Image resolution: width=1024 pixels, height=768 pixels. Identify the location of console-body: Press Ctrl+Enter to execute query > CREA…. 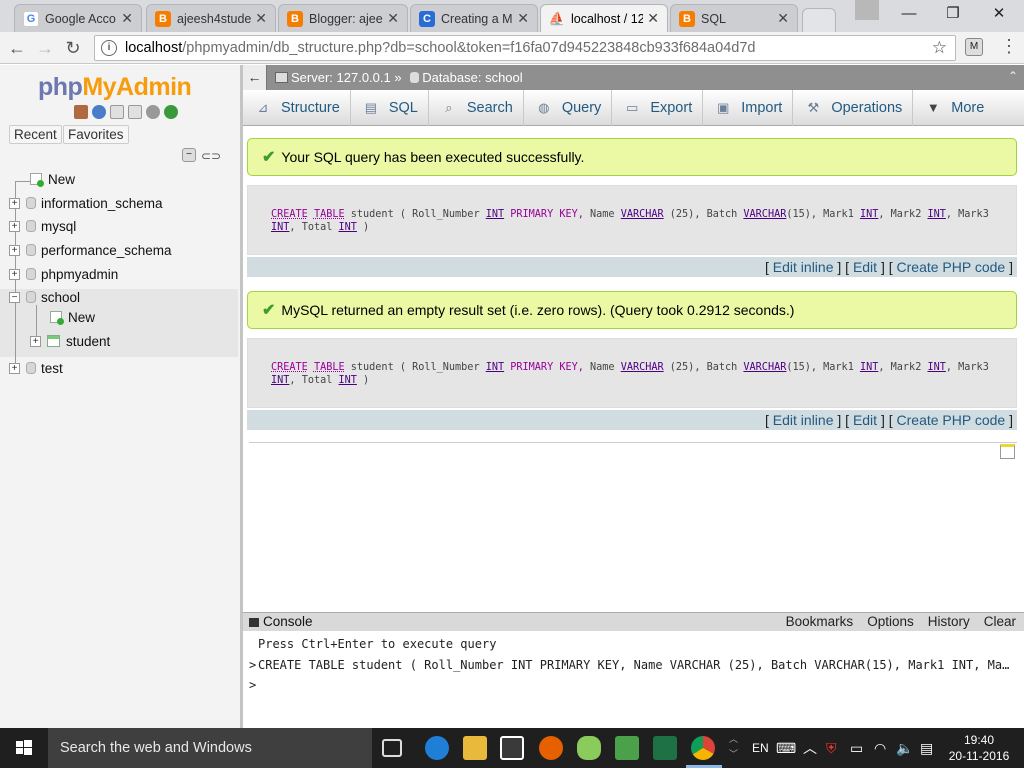
(633, 679).